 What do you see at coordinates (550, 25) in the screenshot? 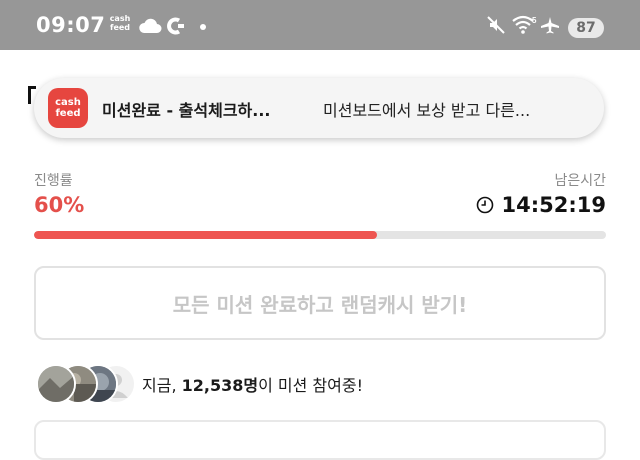
I see `airplane-icon` at bounding box center [550, 25].